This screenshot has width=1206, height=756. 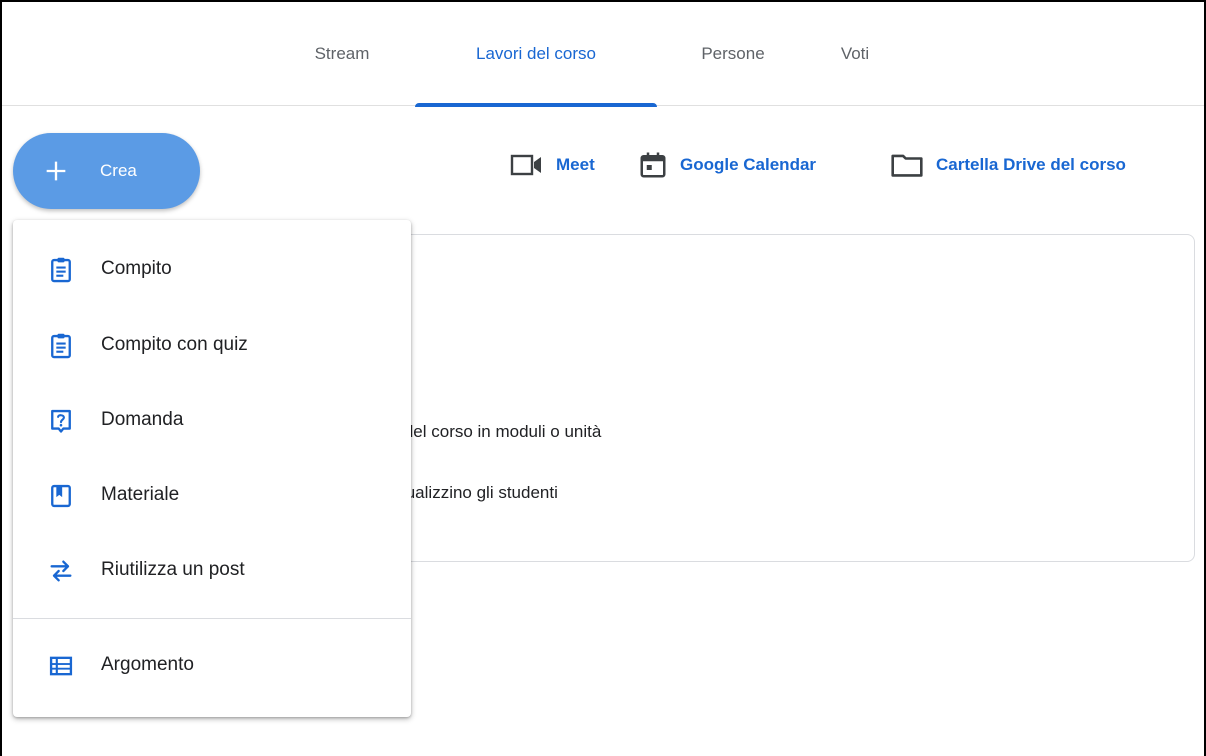 I want to click on google-calendar-link: Google Calendar, so click(x=727, y=165).